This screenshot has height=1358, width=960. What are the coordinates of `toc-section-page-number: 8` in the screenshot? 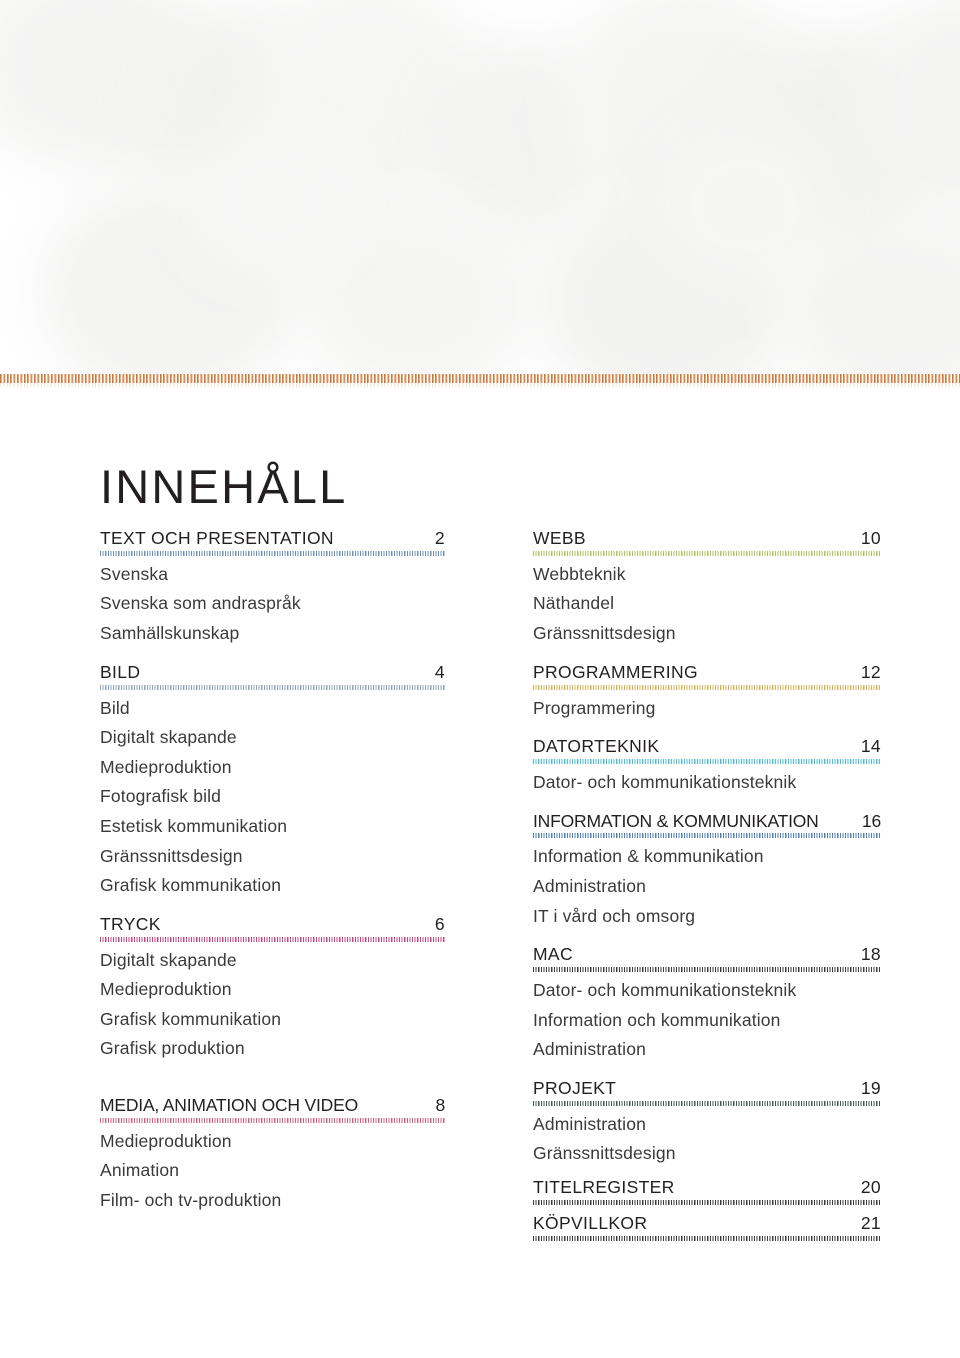 It's located at (440, 1104).